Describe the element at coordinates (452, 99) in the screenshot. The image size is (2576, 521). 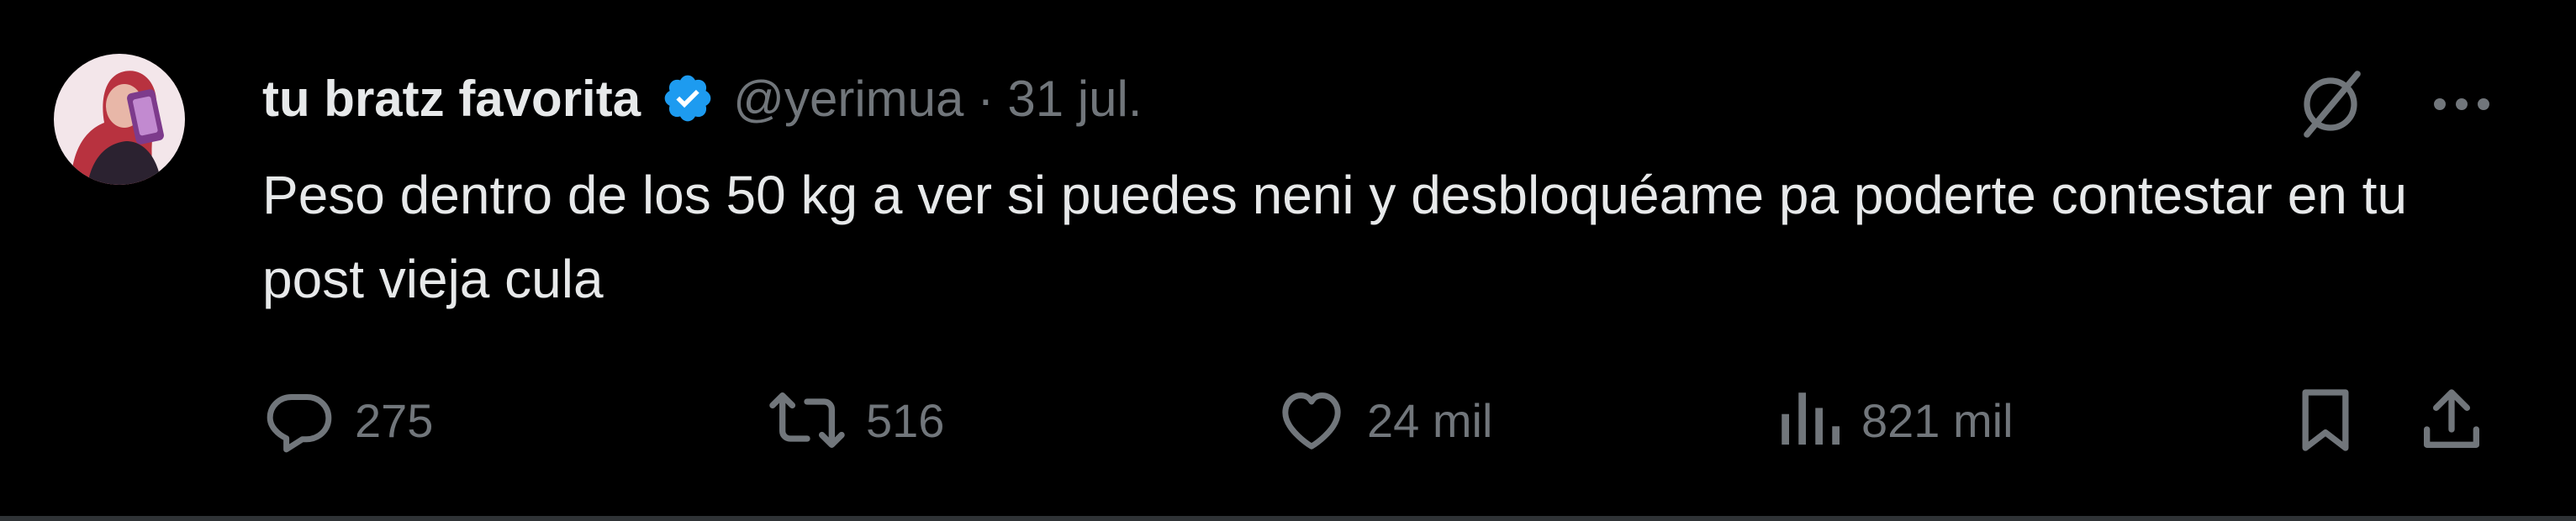
I see `display-name: tu bratz favorita` at that location.